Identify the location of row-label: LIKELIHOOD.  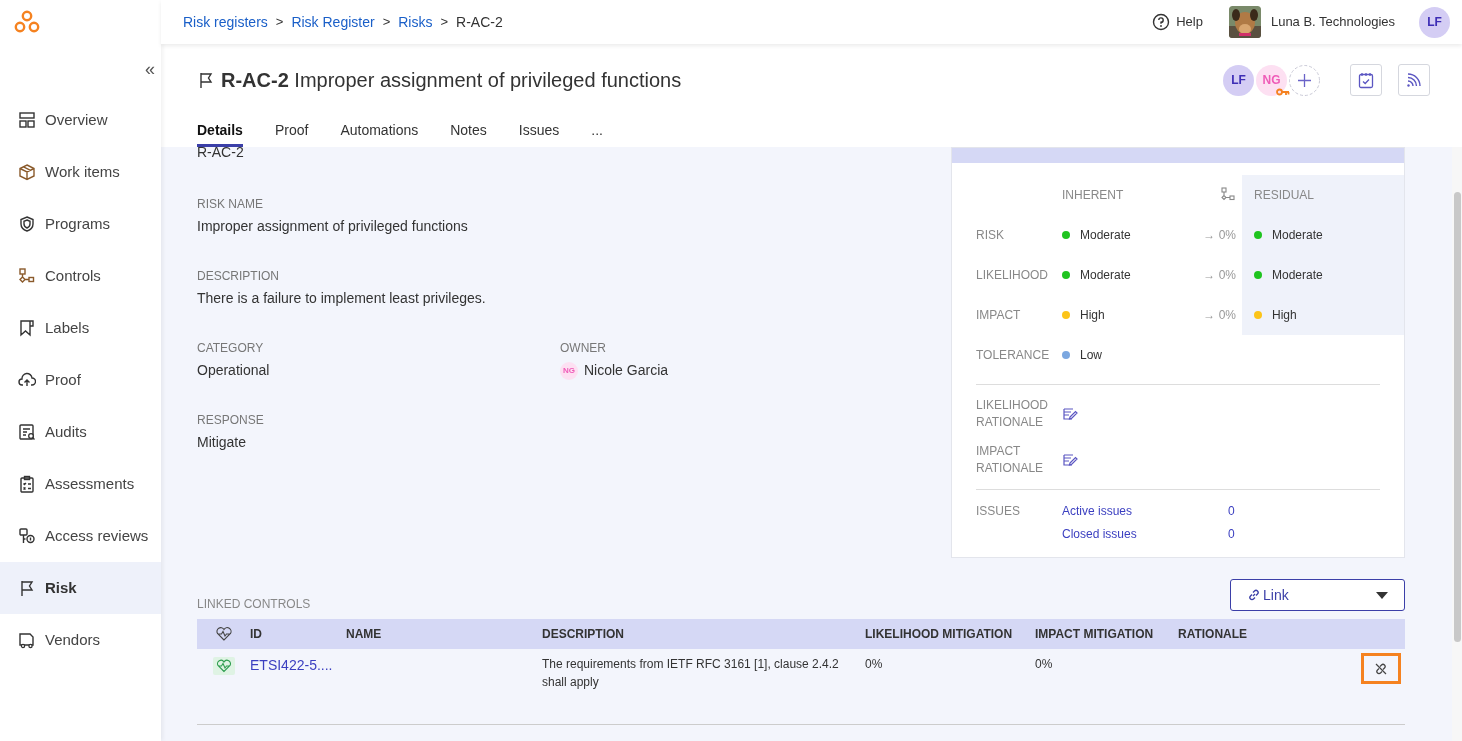
(1013, 275).